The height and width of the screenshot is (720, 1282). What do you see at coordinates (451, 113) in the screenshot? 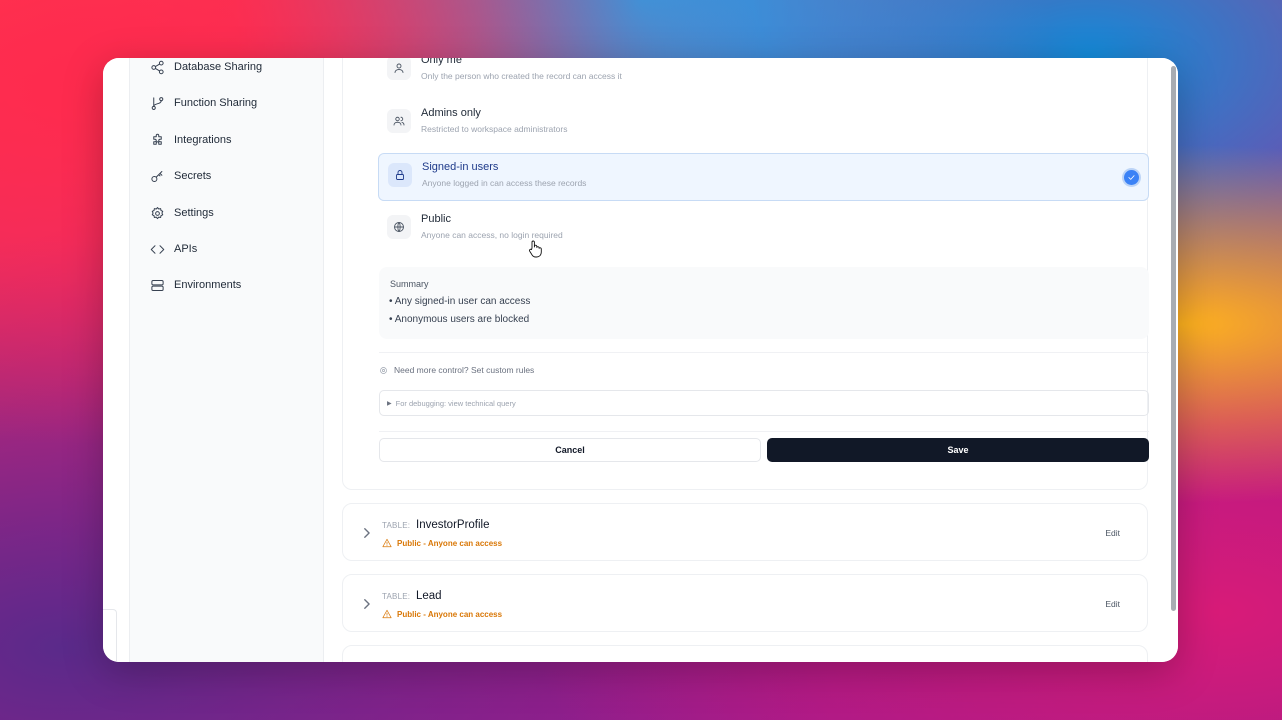
I see `option-title: Admins only` at bounding box center [451, 113].